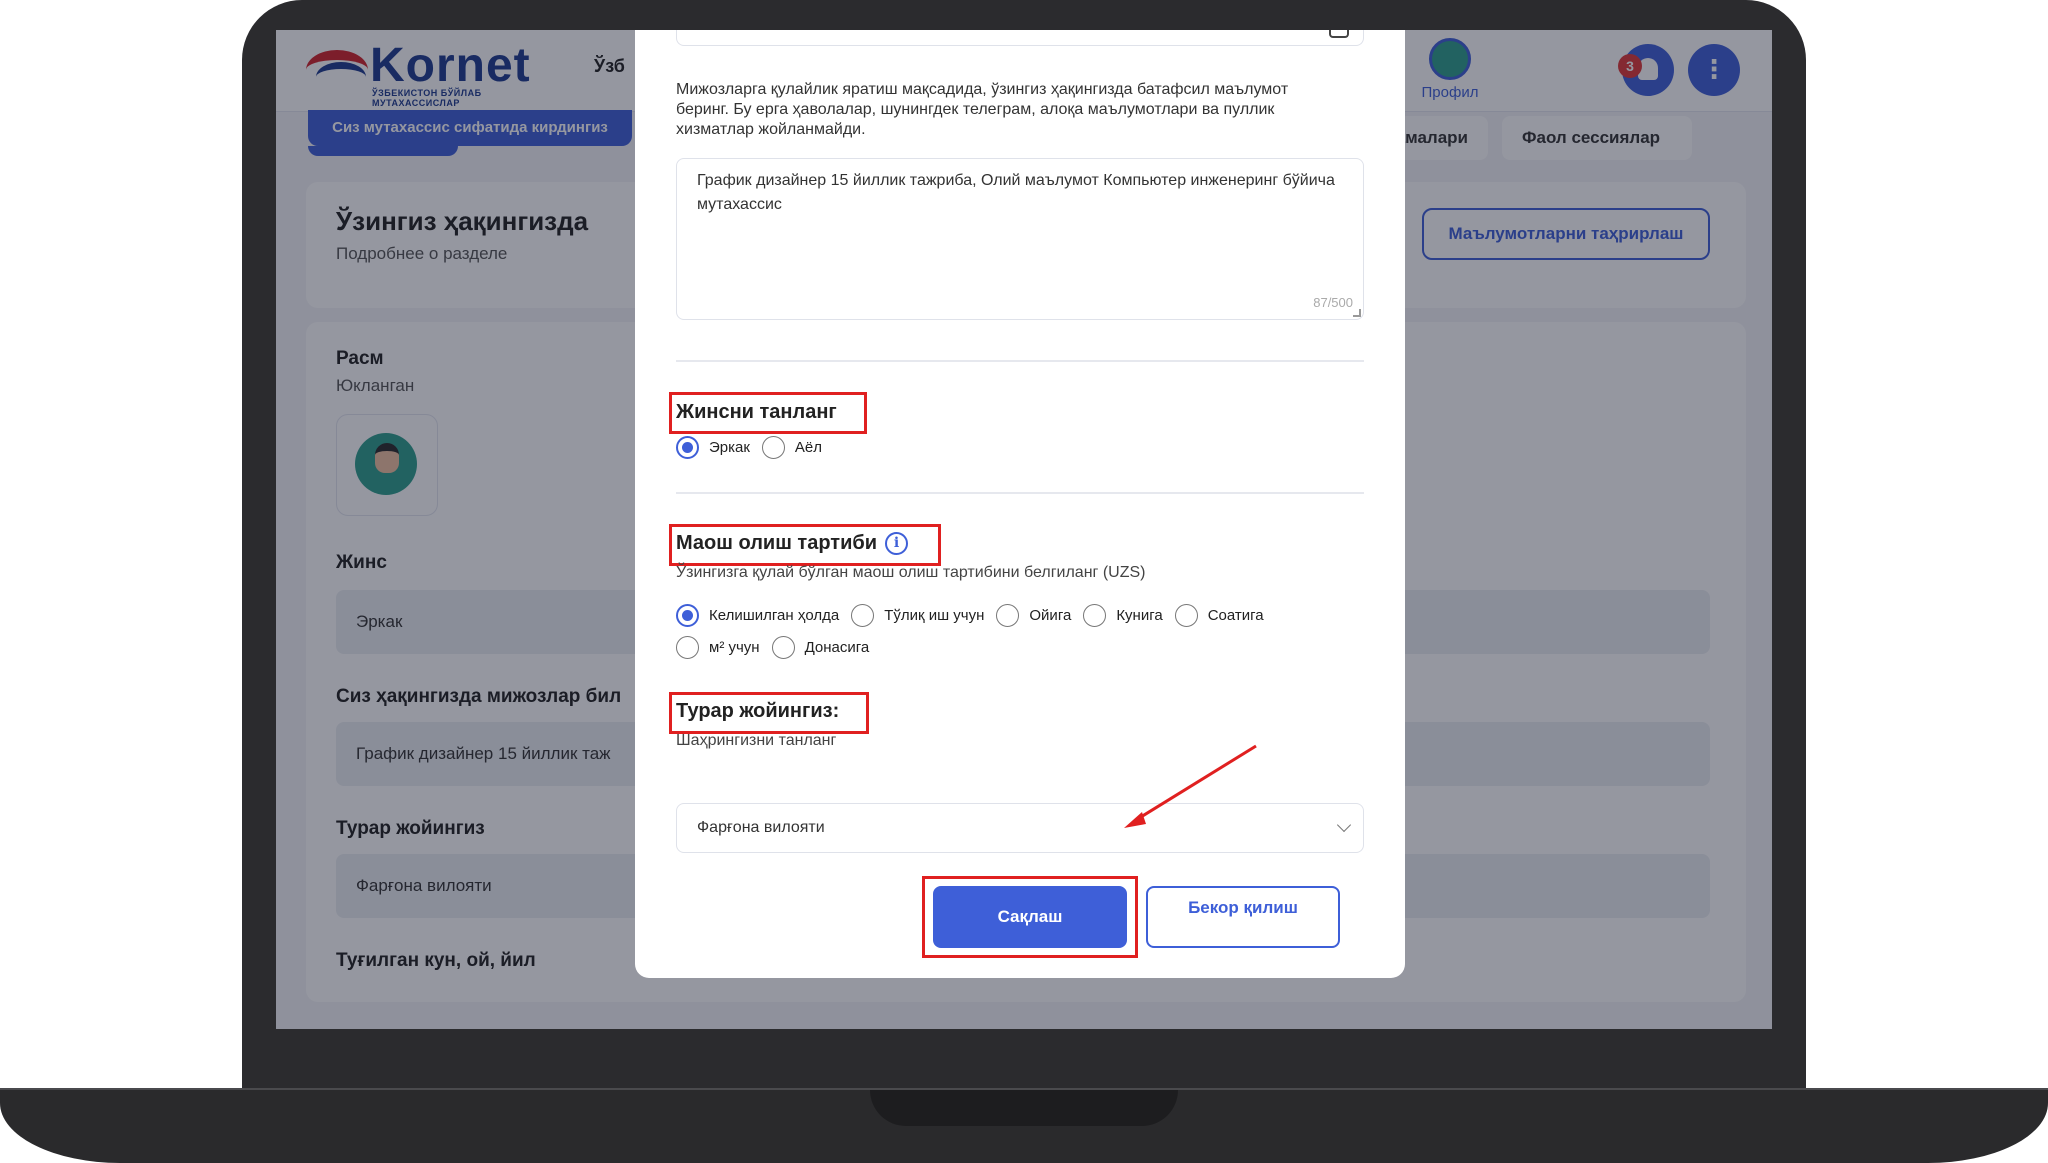 Image resolution: width=2048 pixels, height=1163 pixels. What do you see at coordinates (1333, 302) in the screenshot?
I see `char-counter: 87/500` at bounding box center [1333, 302].